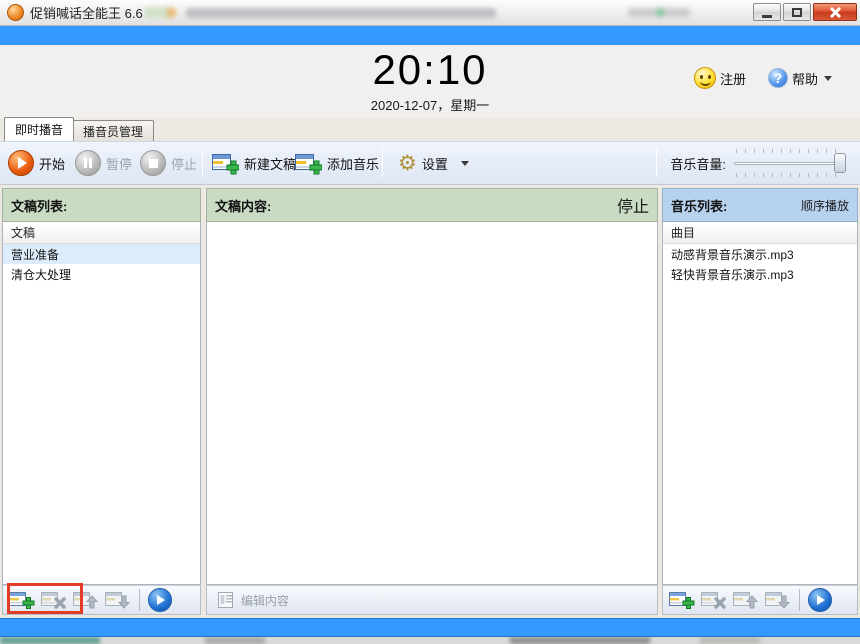 The width and height of the screenshot is (860, 644). What do you see at coordinates (101, 274) in the screenshot?
I see `doc-list-item: 清仓大处理` at bounding box center [101, 274].